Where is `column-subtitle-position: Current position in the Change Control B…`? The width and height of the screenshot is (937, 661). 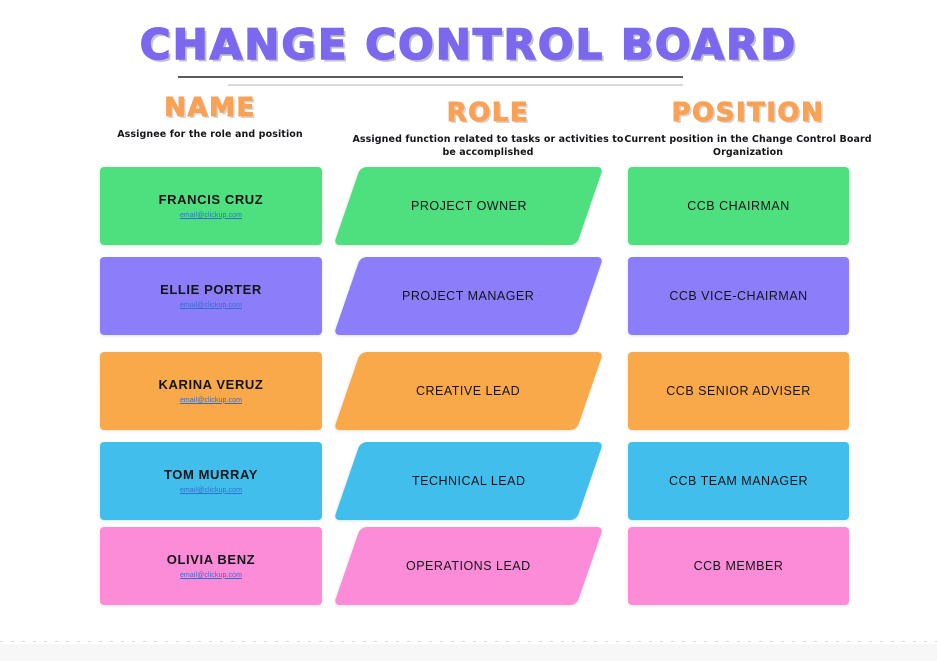
column-subtitle-position: Current position in the Change Control B… is located at coordinates (748, 146).